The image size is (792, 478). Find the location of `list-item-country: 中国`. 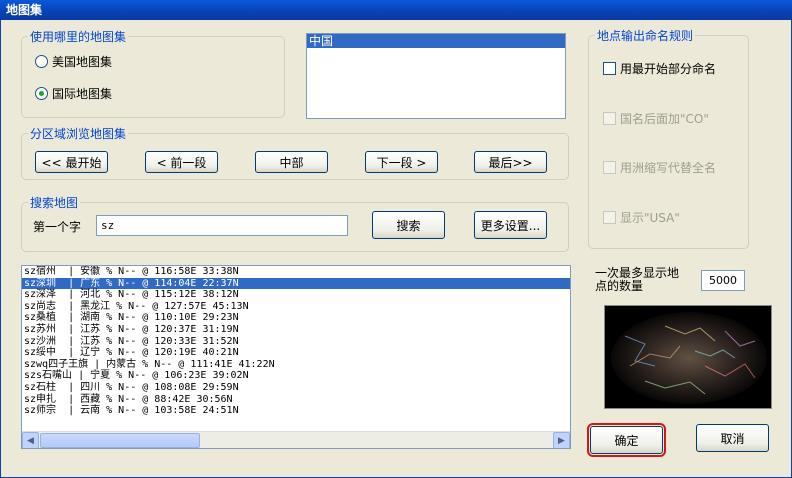

list-item-country: 中国 is located at coordinates (436, 41).